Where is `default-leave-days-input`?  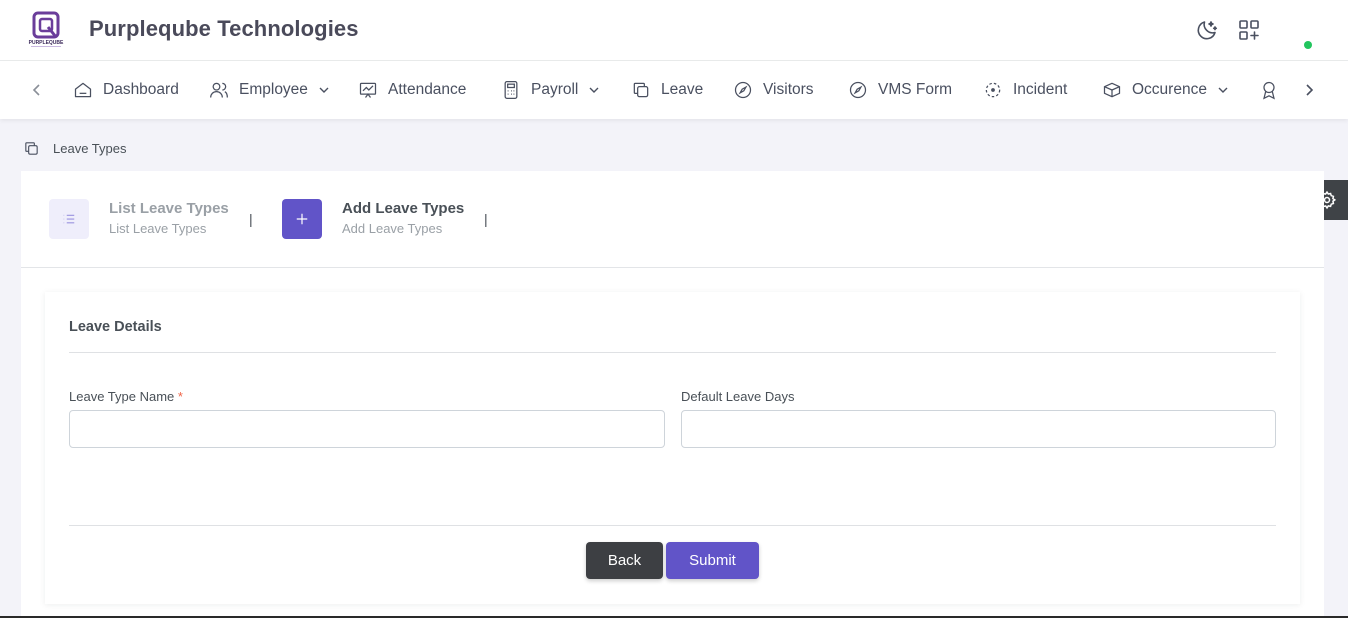 default-leave-days-input is located at coordinates (978, 429).